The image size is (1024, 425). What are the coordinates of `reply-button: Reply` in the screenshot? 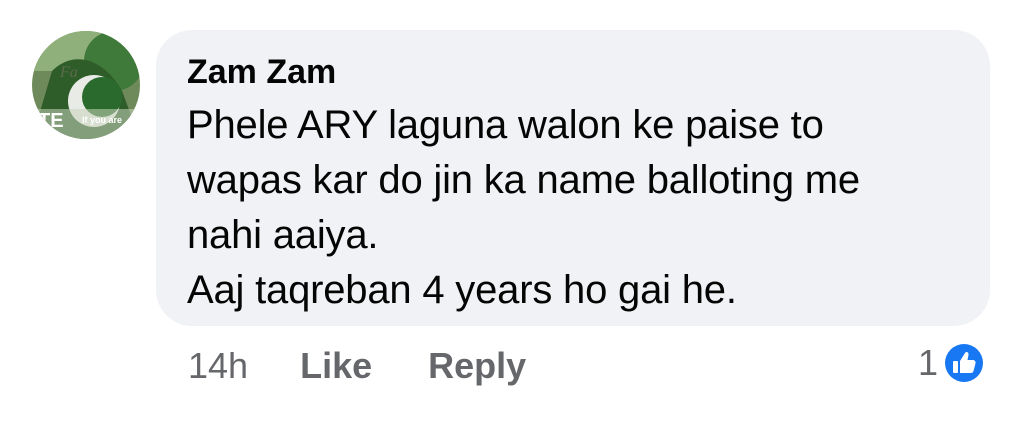 It's located at (477, 366).